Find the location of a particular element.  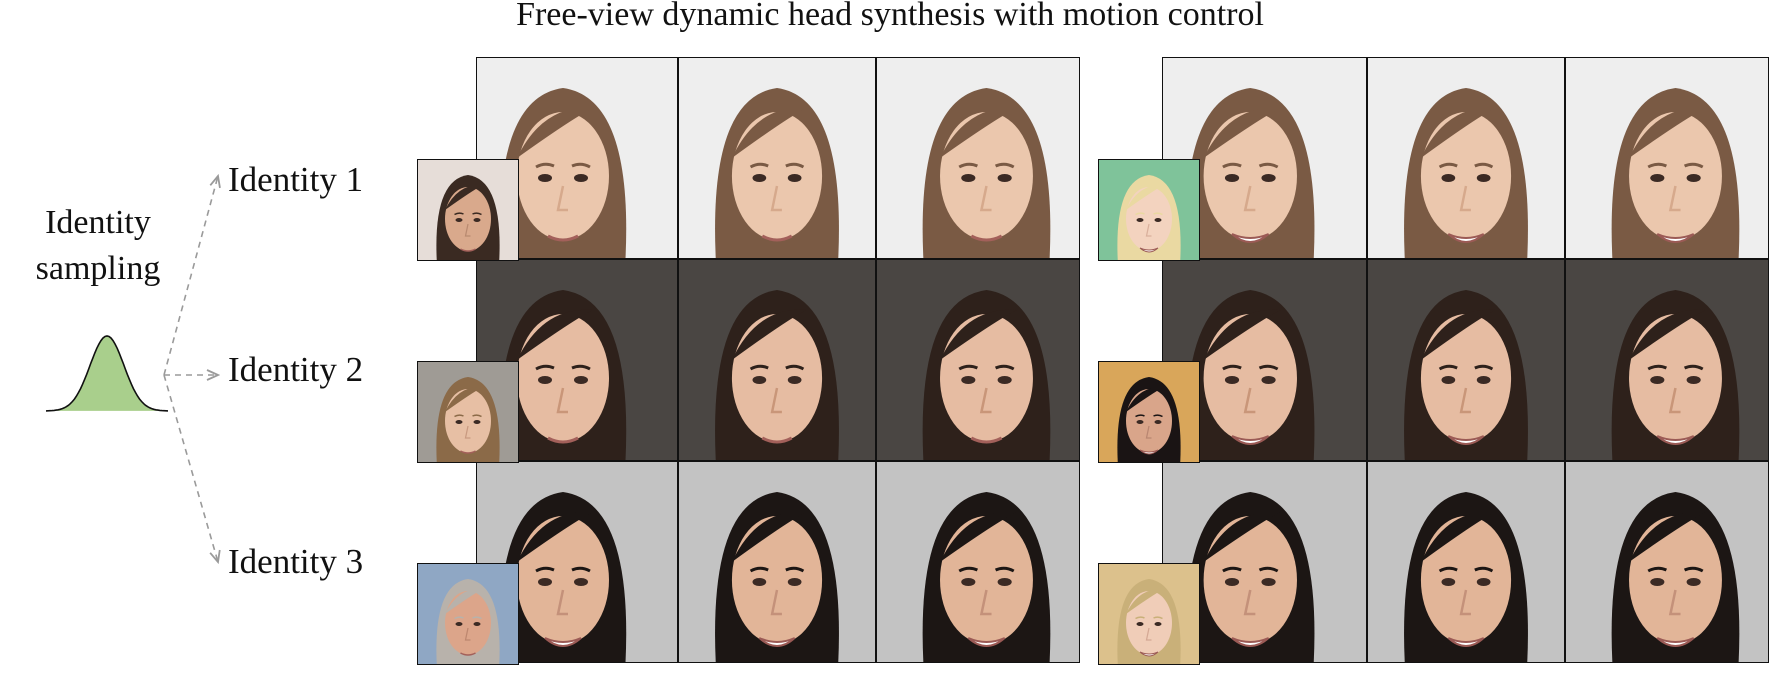

identity-2-label: Identity 2 is located at coordinates (296, 369).